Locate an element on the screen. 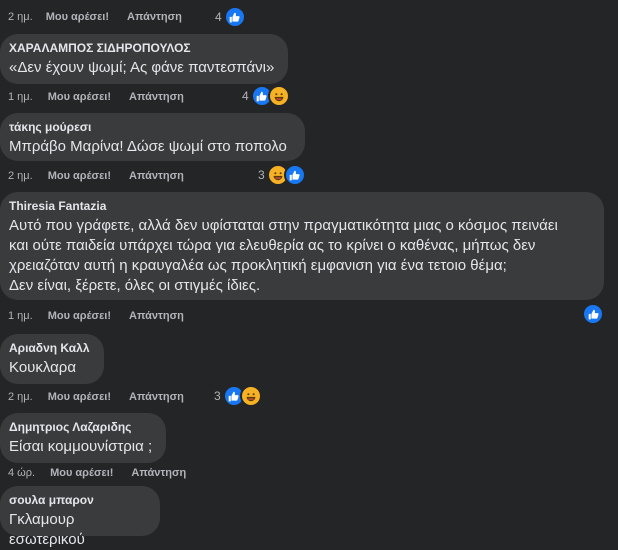  comment-author: ΧΑΡΑΛΑΜΠΟΣ ΣΙΔΗΡΟΠΟΥΛΟΣ is located at coordinates (142, 48).